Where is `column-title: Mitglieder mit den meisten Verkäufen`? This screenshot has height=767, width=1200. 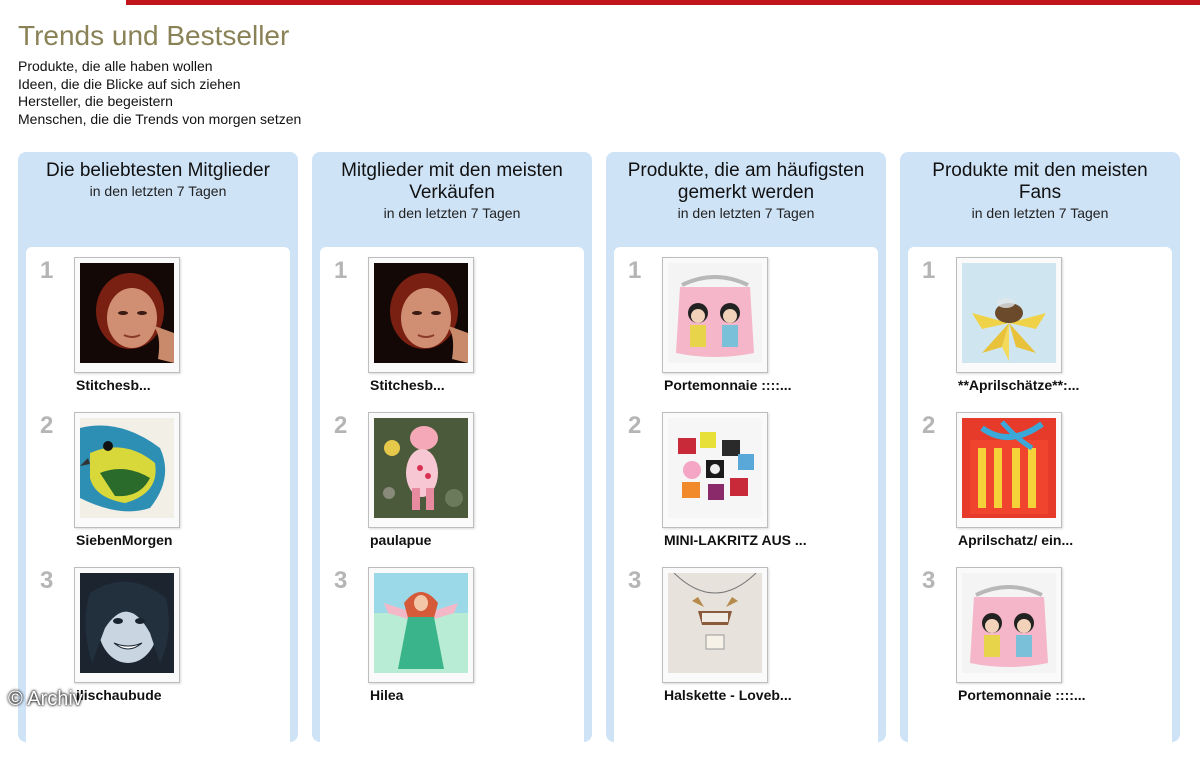 column-title: Mitglieder mit den meisten Verkäufen is located at coordinates (452, 181).